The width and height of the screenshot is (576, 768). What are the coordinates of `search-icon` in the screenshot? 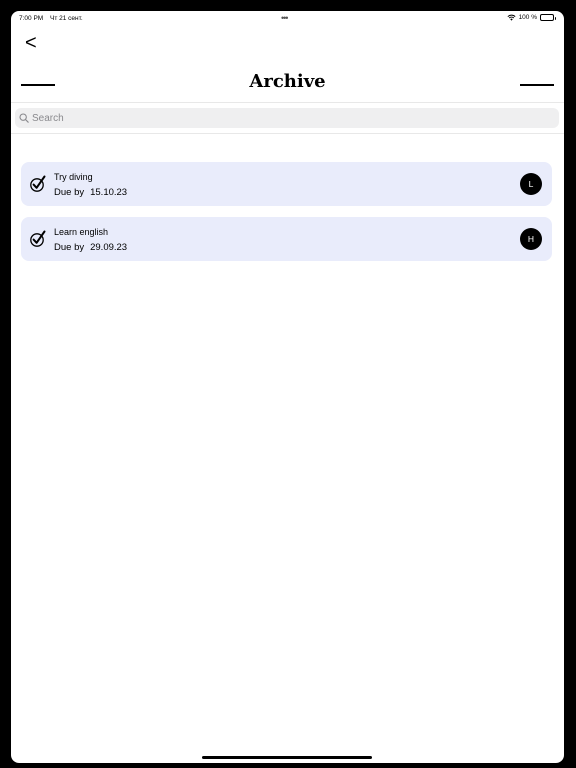 It's located at (24, 118).